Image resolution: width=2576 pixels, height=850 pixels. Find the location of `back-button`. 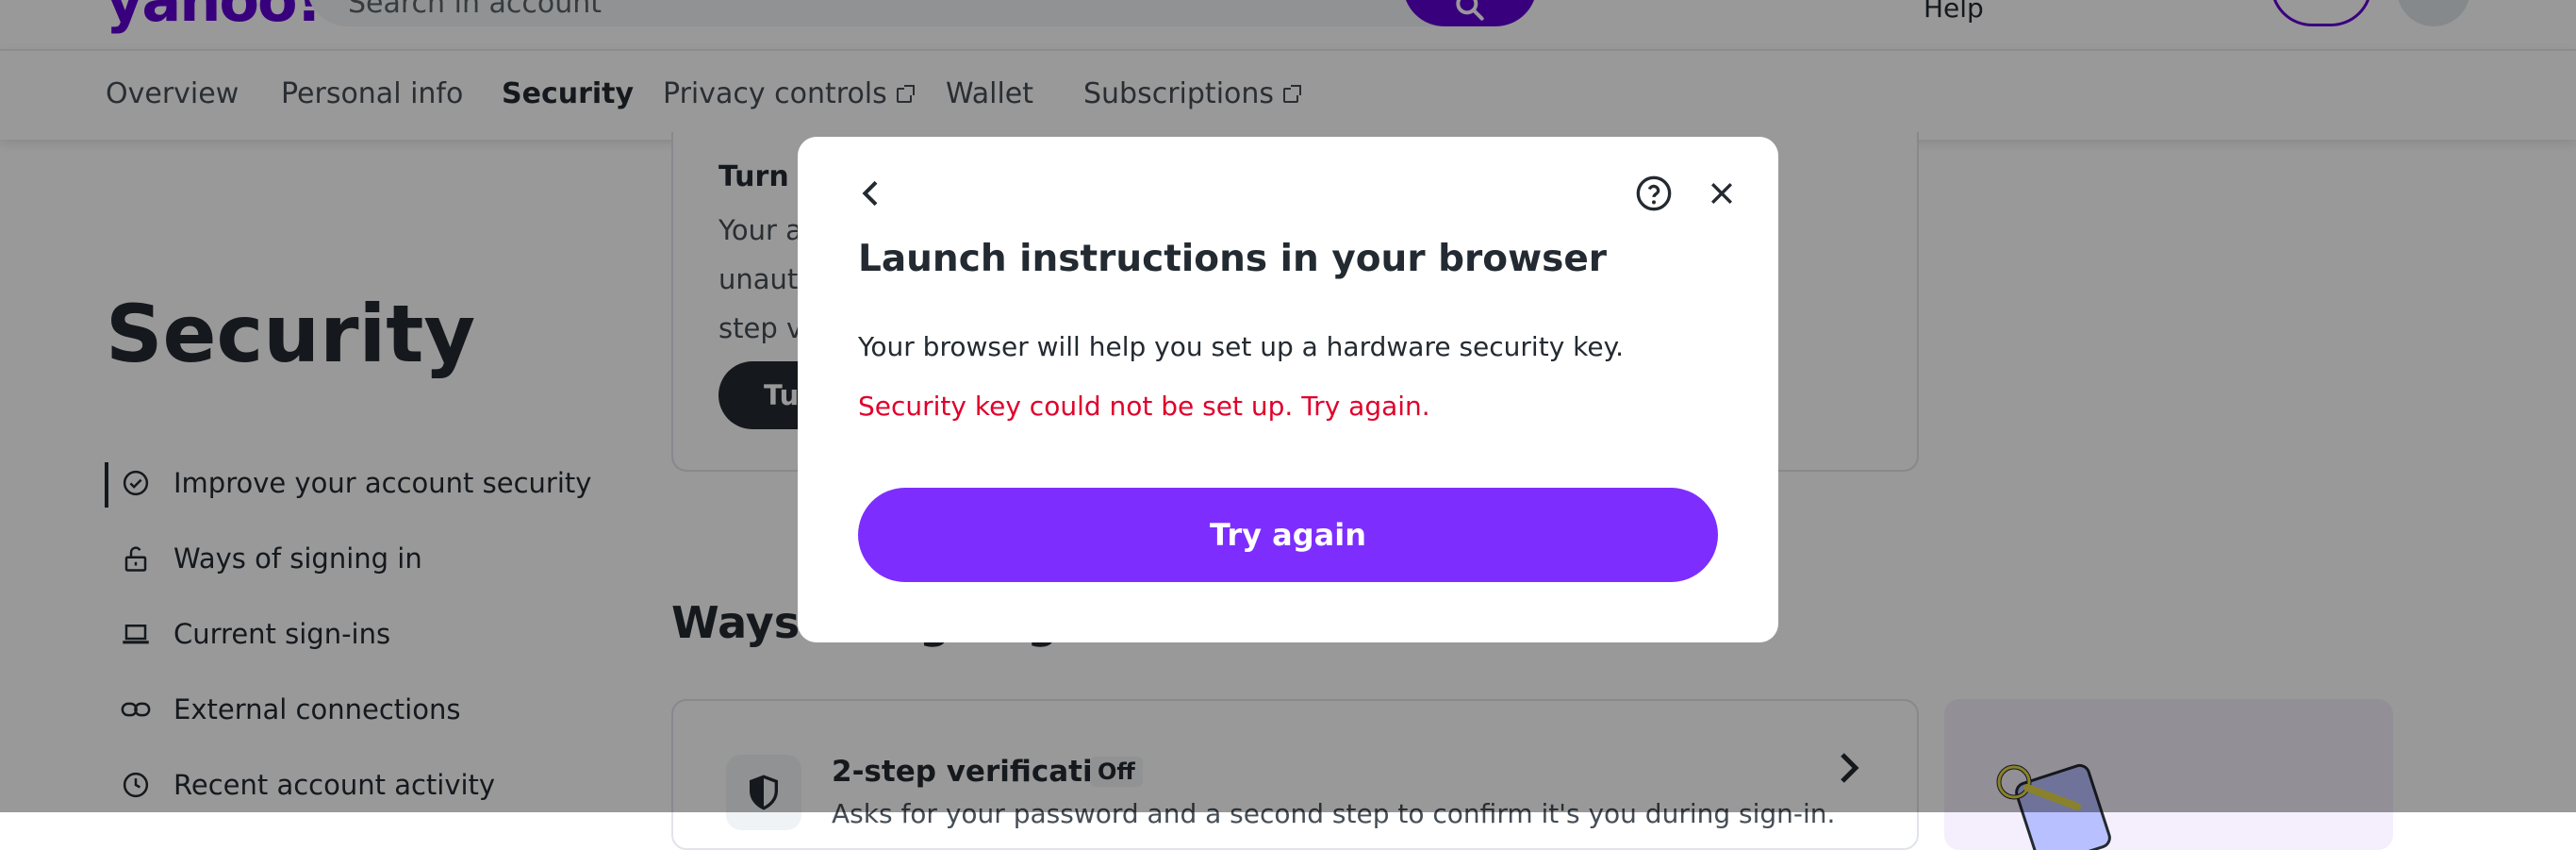

back-button is located at coordinates (871, 194).